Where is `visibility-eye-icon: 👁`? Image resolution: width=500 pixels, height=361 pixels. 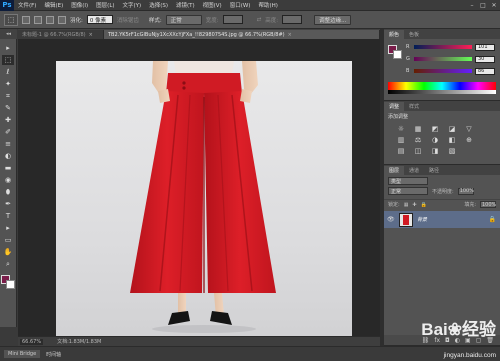
visibility-eye-icon: 👁 is located at coordinates (391, 219).